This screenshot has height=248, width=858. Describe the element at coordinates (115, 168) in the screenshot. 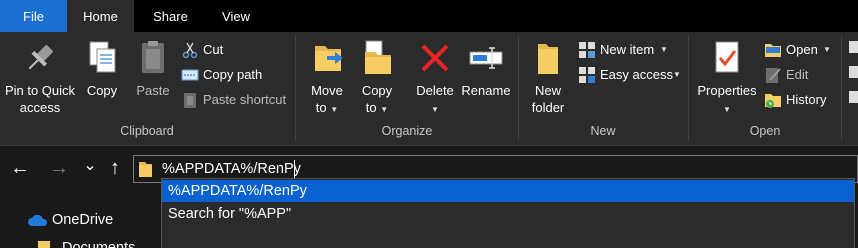

I see `up-button: ↑` at that location.